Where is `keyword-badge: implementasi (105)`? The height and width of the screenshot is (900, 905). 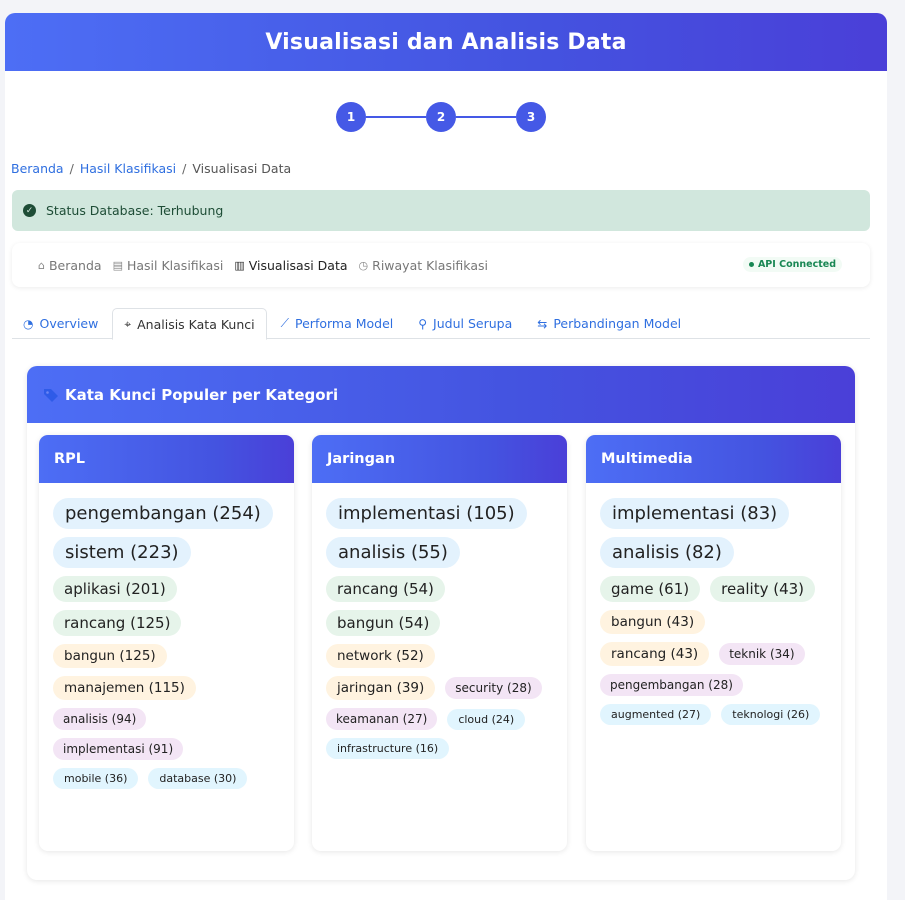
keyword-badge: implementasi (105) is located at coordinates (426, 513).